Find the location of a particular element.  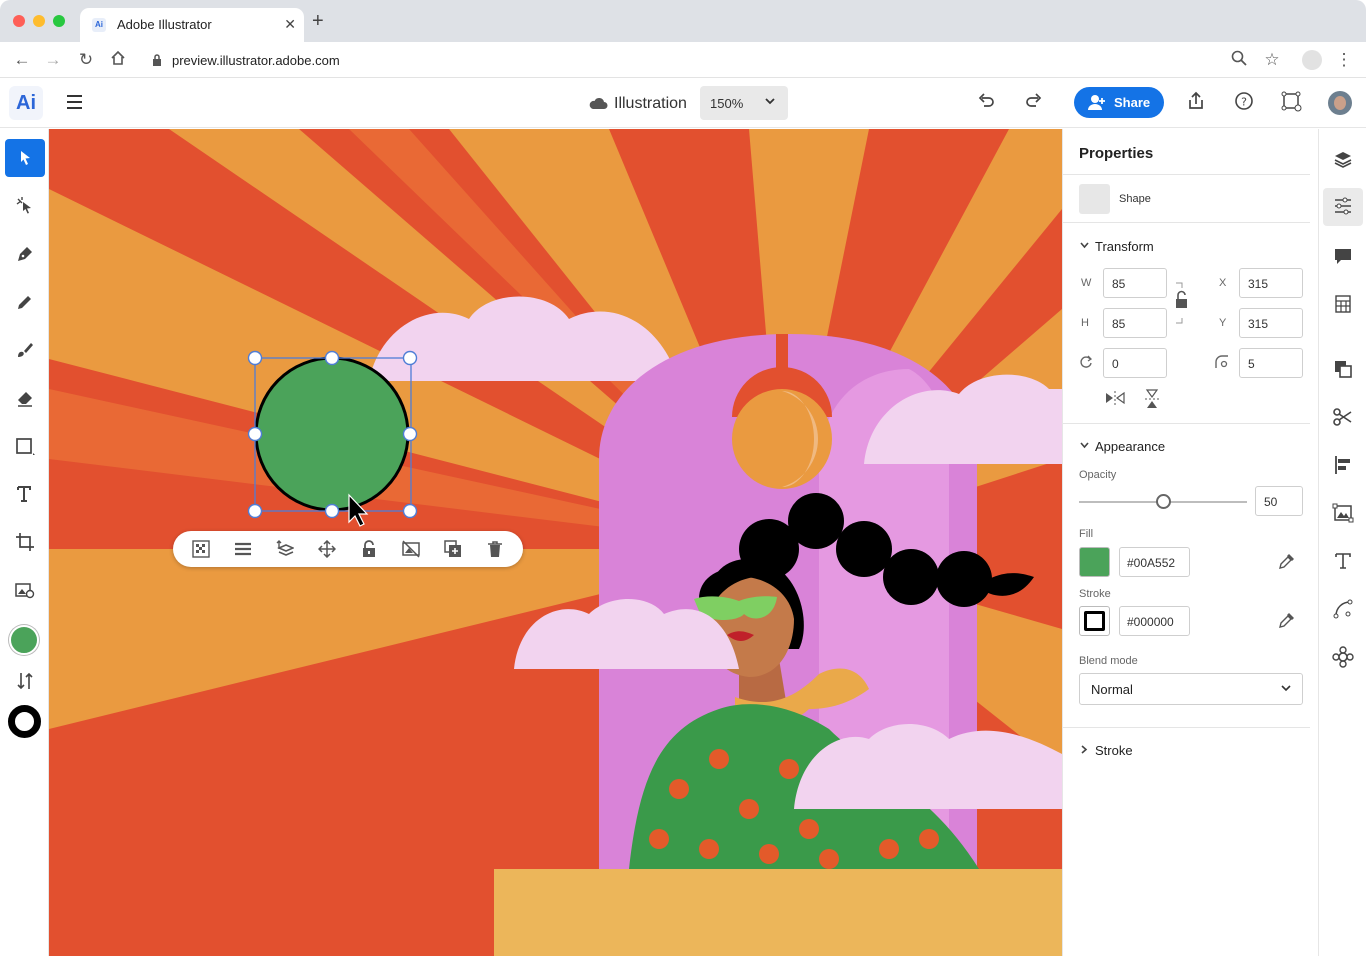

type-panel-icon is located at coordinates (1343, 561).